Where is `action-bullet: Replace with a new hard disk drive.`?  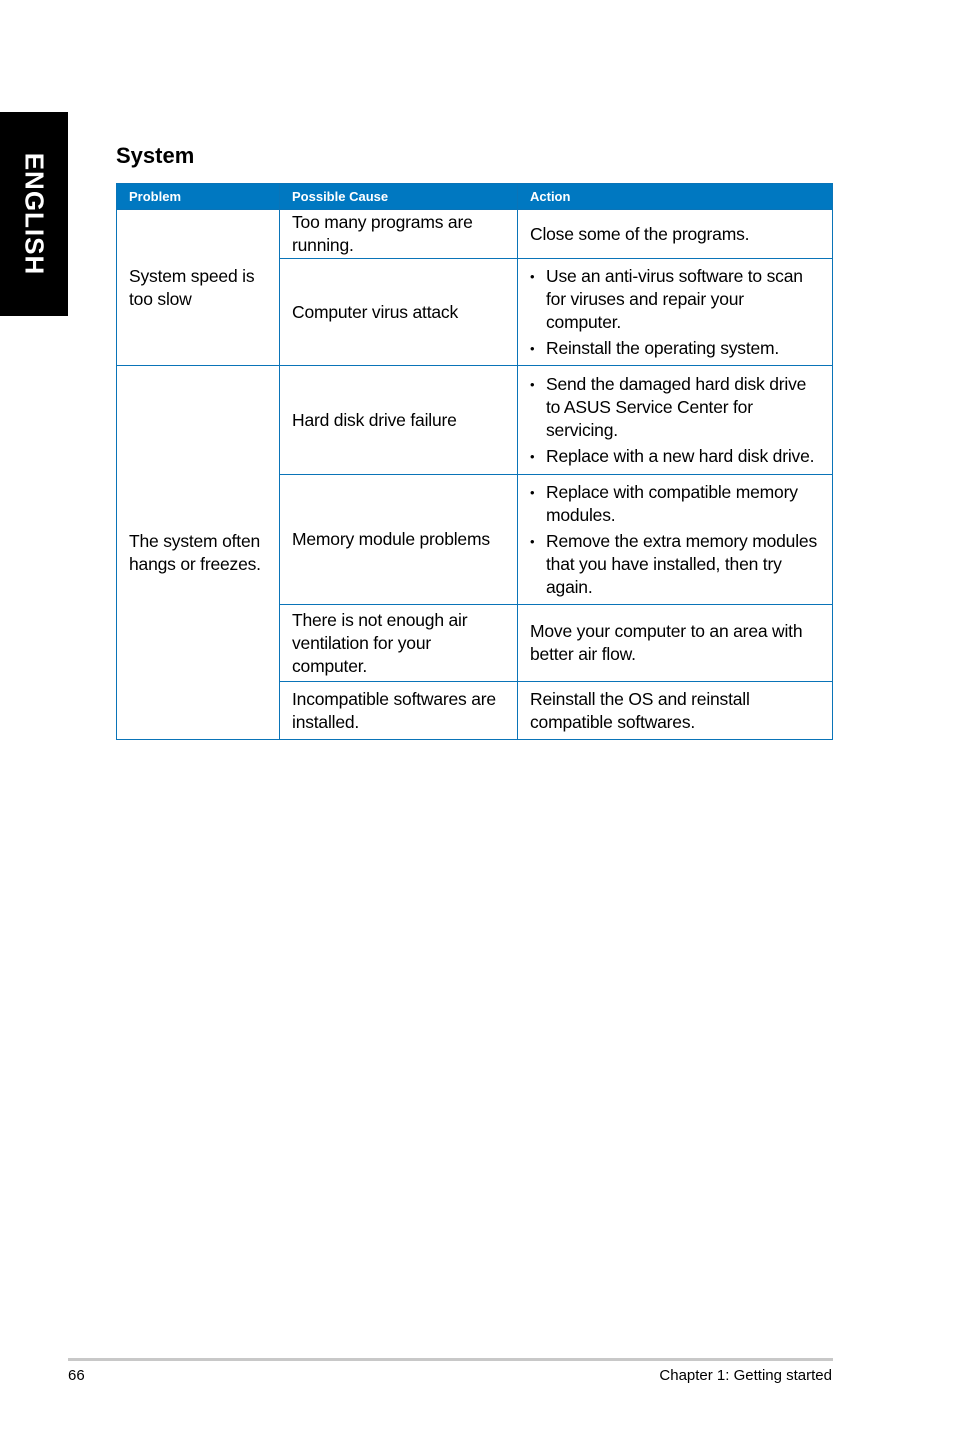
action-bullet: Replace with a new hard disk drive. is located at coordinates (675, 456).